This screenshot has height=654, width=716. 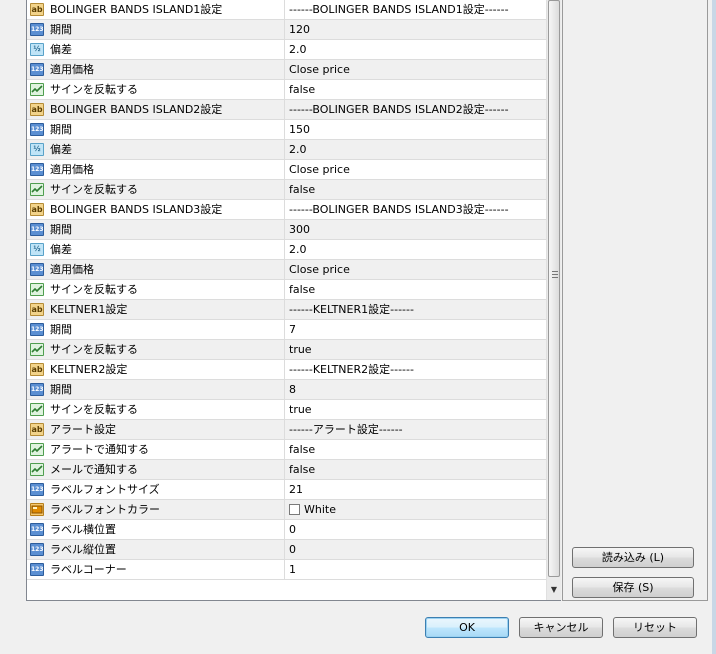 I want to click on scroll-down-arrow-icon: ▼, so click(x=554, y=590).